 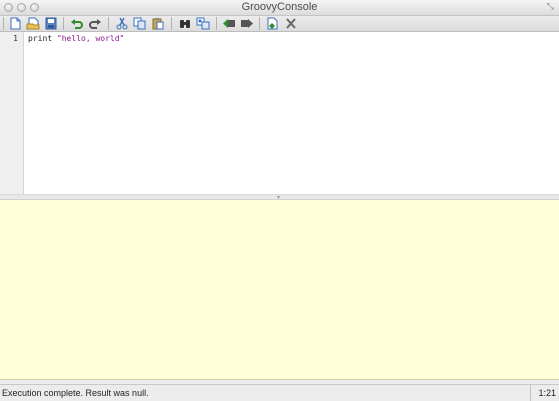 What do you see at coordinates (247, 23) in the screenshot?
I see `history-forward-icon` at bounding box center [247, 23].